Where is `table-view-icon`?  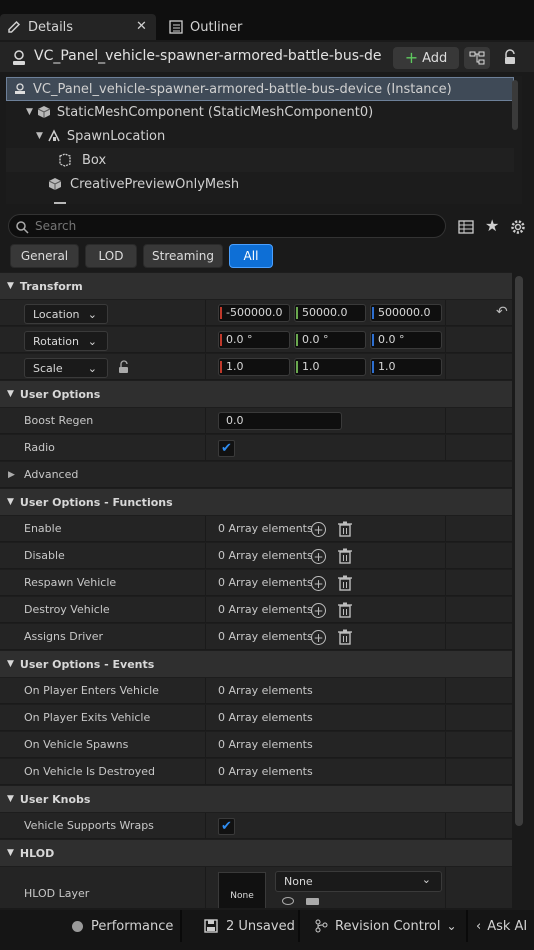 table-view-icon is located at coordinates (466, 227).